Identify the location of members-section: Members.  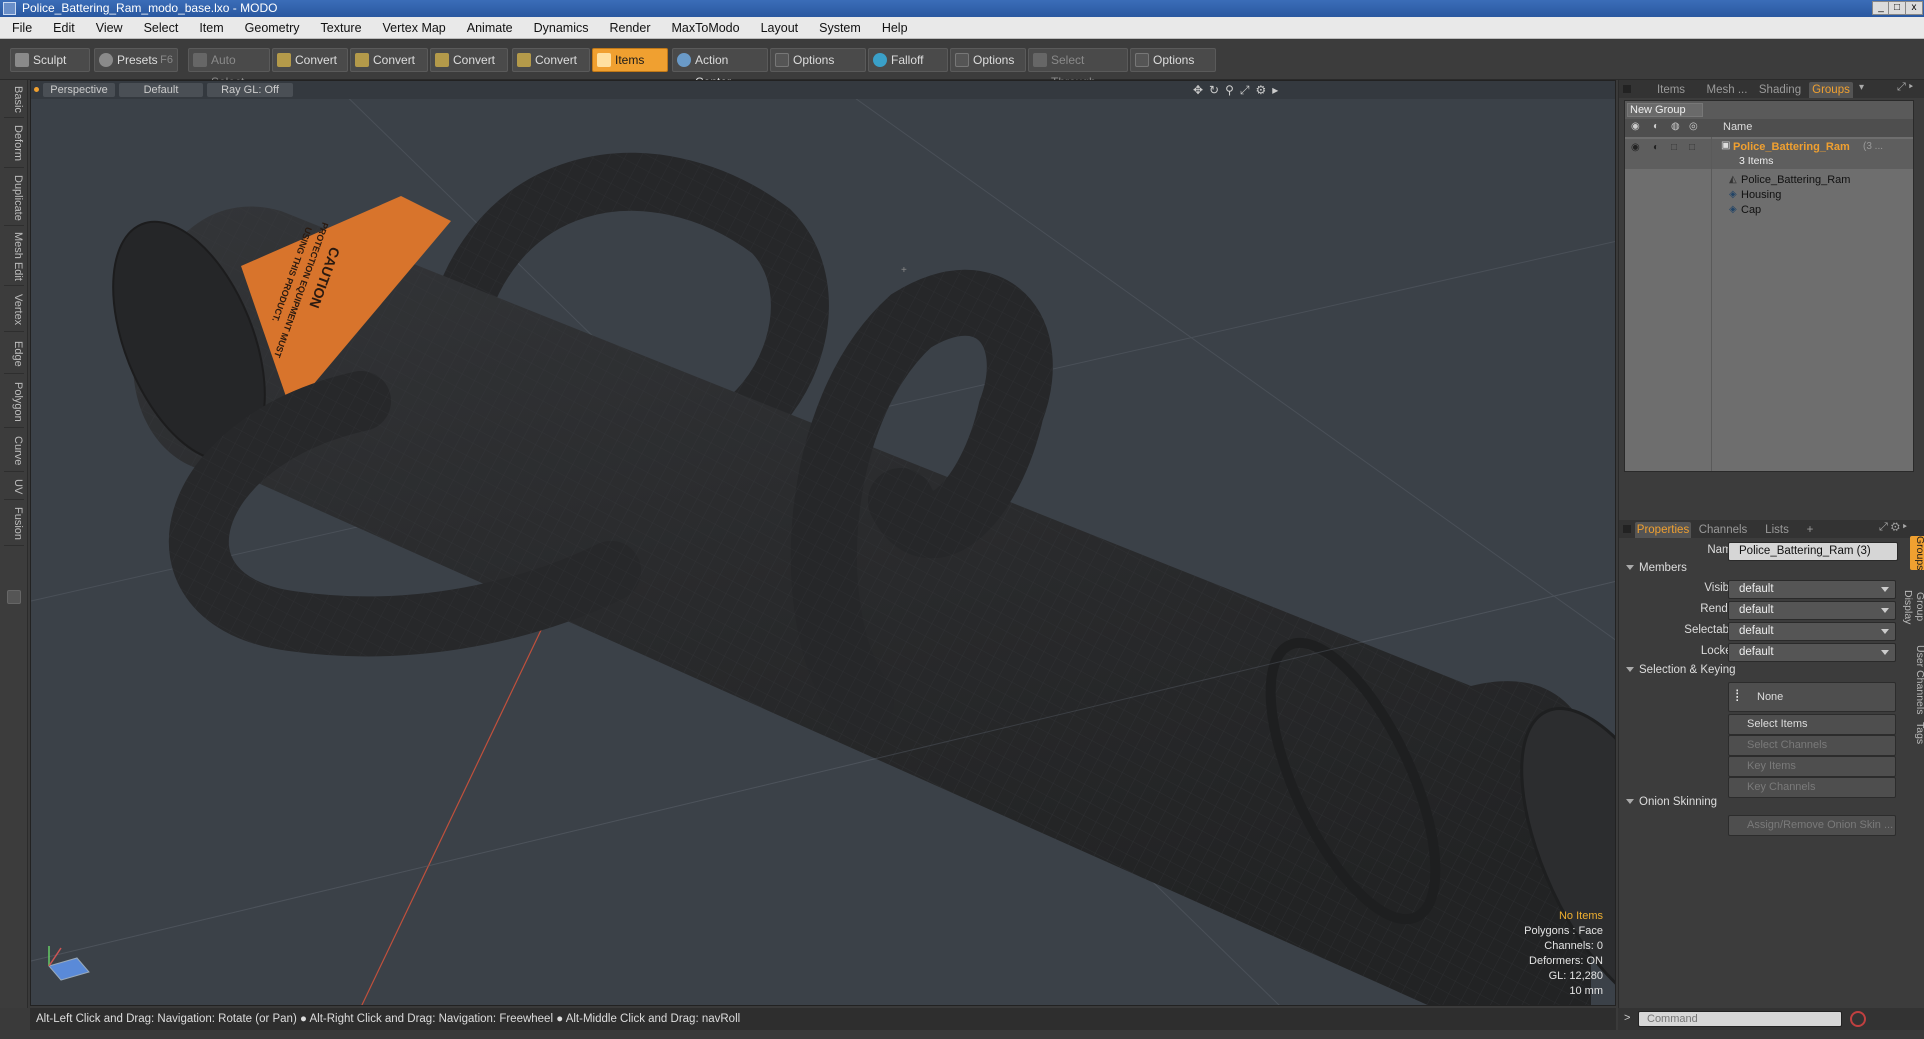
(1656, 568).